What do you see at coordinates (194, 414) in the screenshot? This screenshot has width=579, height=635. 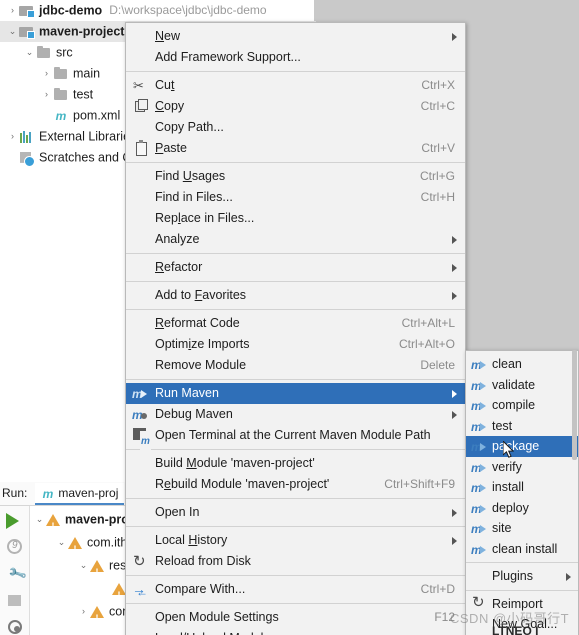 I see `menu-item-label: Debug Maven` at bounding box center [194, 414].